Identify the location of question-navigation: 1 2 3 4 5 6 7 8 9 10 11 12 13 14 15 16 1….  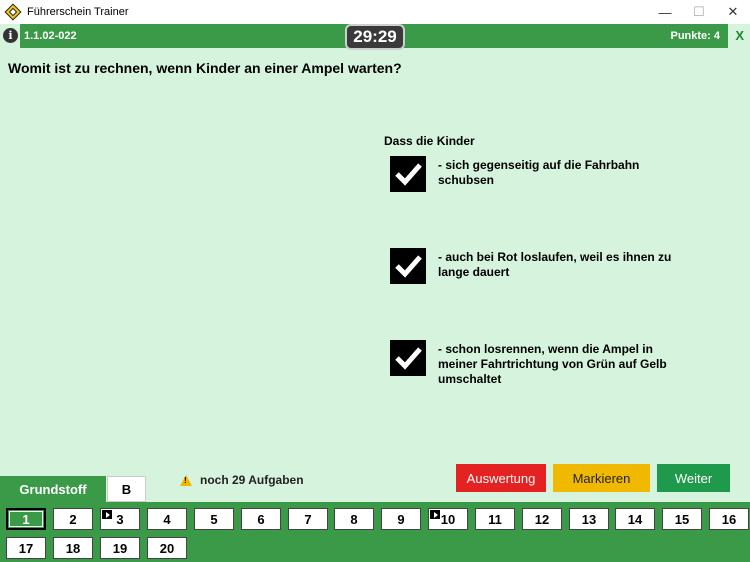
(375, 532).